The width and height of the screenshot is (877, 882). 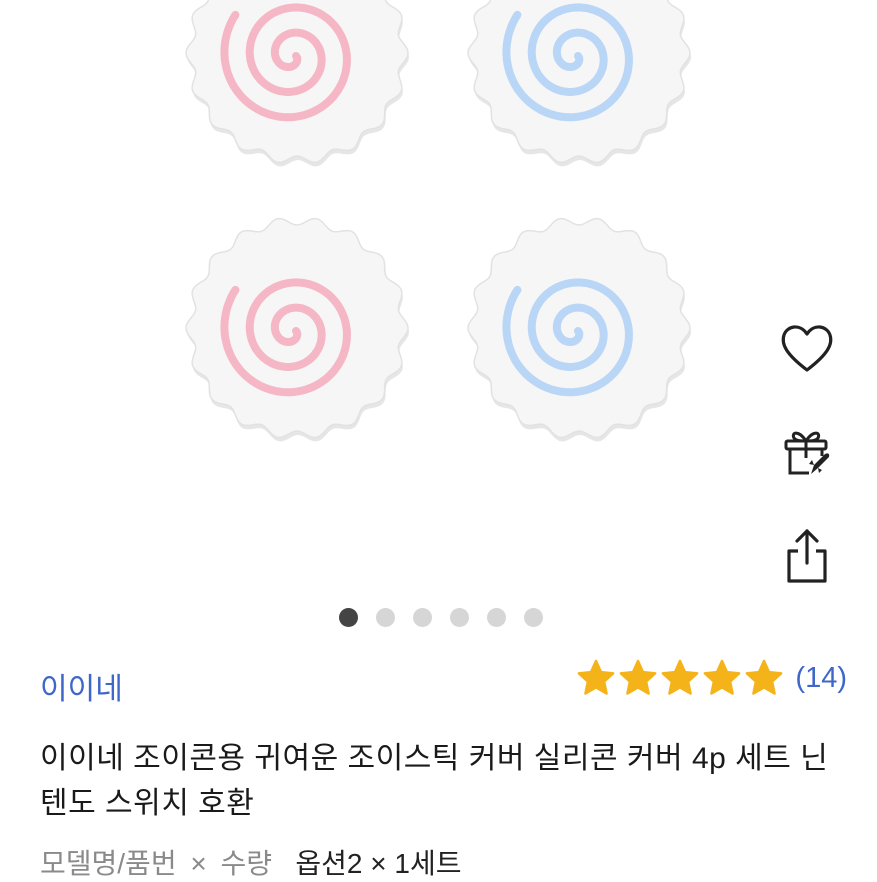 I want to click on blue-swirl-cap-bottom-right, so click(x=579, y=328).